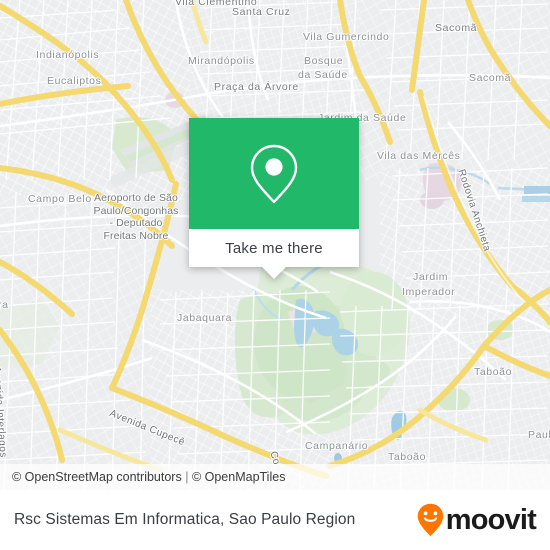  Describe the element at coordinates (97, 477) in the screenshot. I see `attribution-osm: © OpenStreetMap contributors` at that location.